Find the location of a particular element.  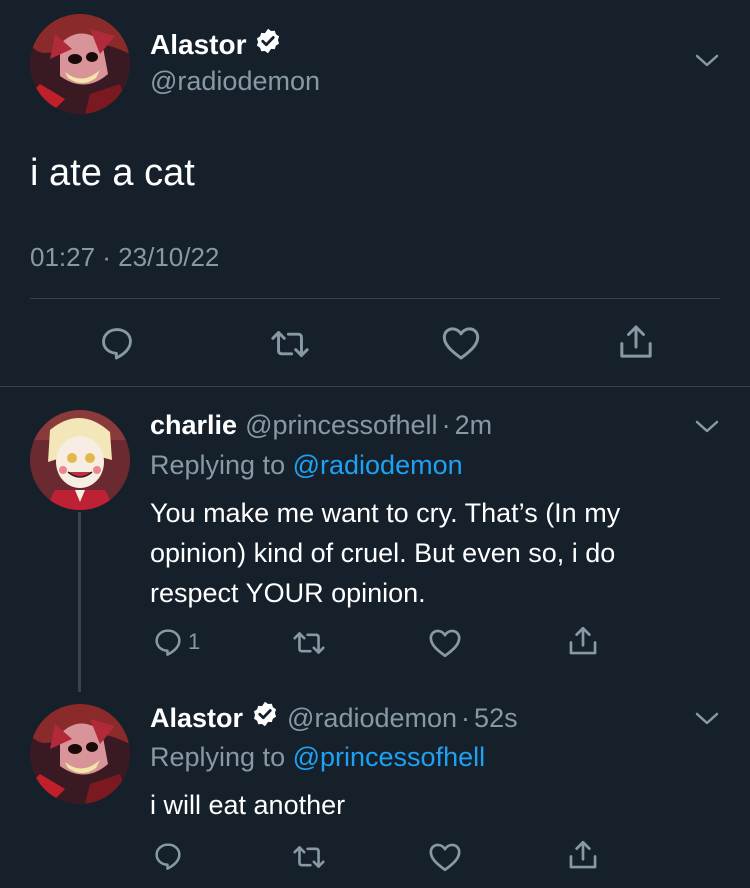

author-name: charlie is located at coordinates (193, 425).